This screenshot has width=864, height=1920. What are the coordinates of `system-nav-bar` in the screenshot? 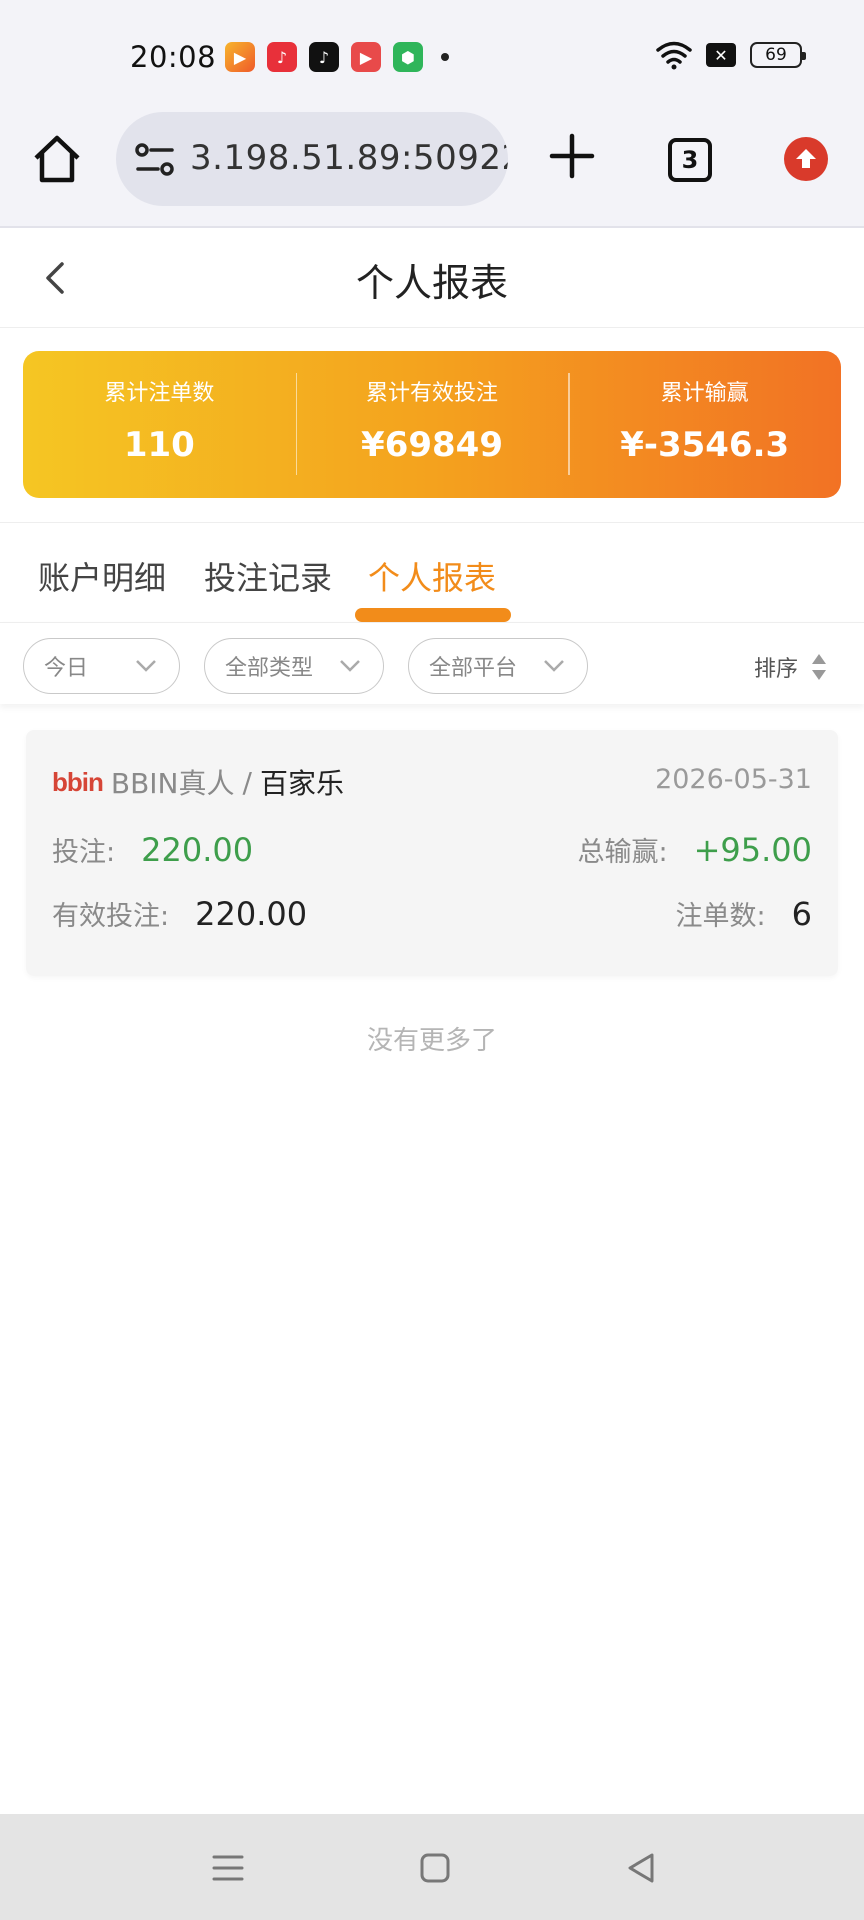 It's located at (432, 1867).